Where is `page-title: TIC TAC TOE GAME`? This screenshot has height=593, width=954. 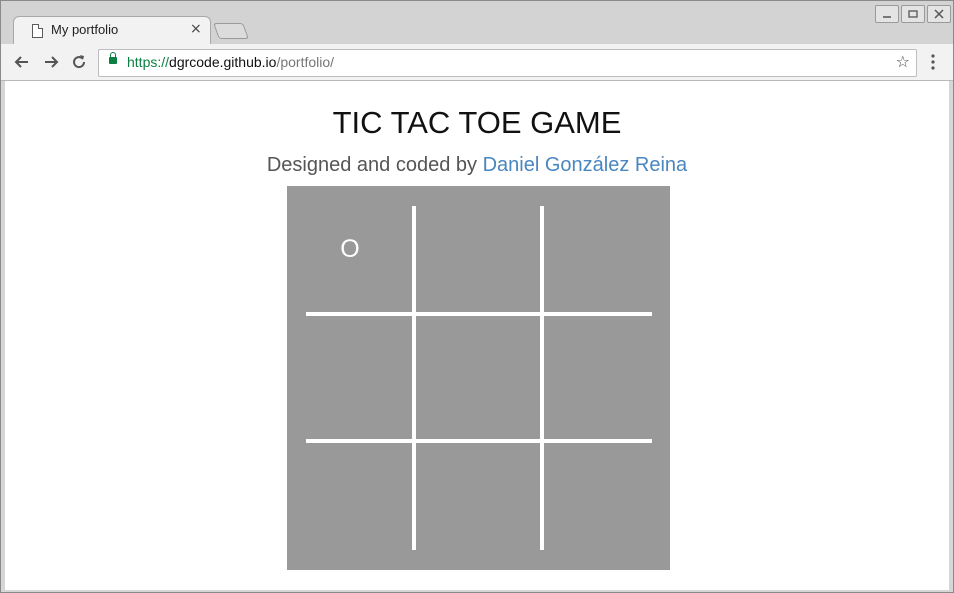
page-title: TIC TAC TOE GAME is located at coordinates (477, 122).